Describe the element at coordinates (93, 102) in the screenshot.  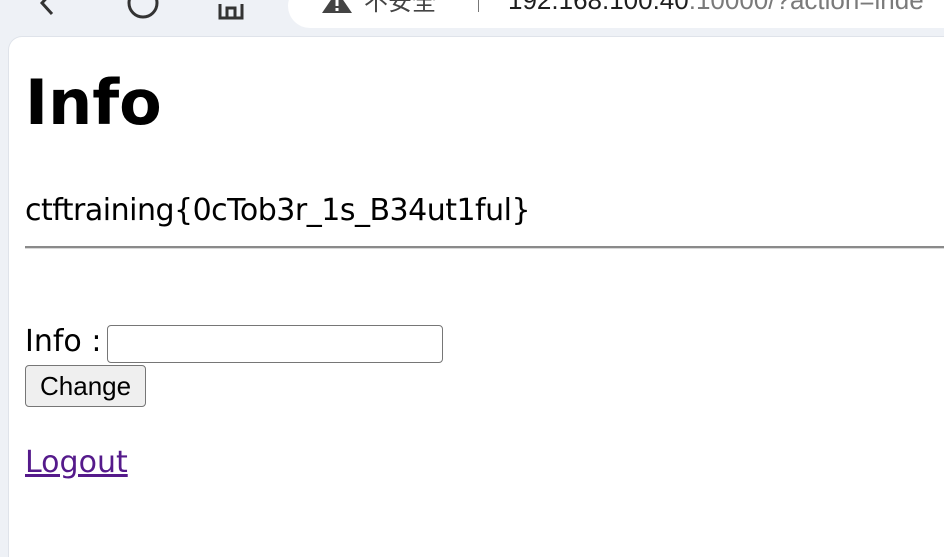
I see `page-title: Info` at that location.